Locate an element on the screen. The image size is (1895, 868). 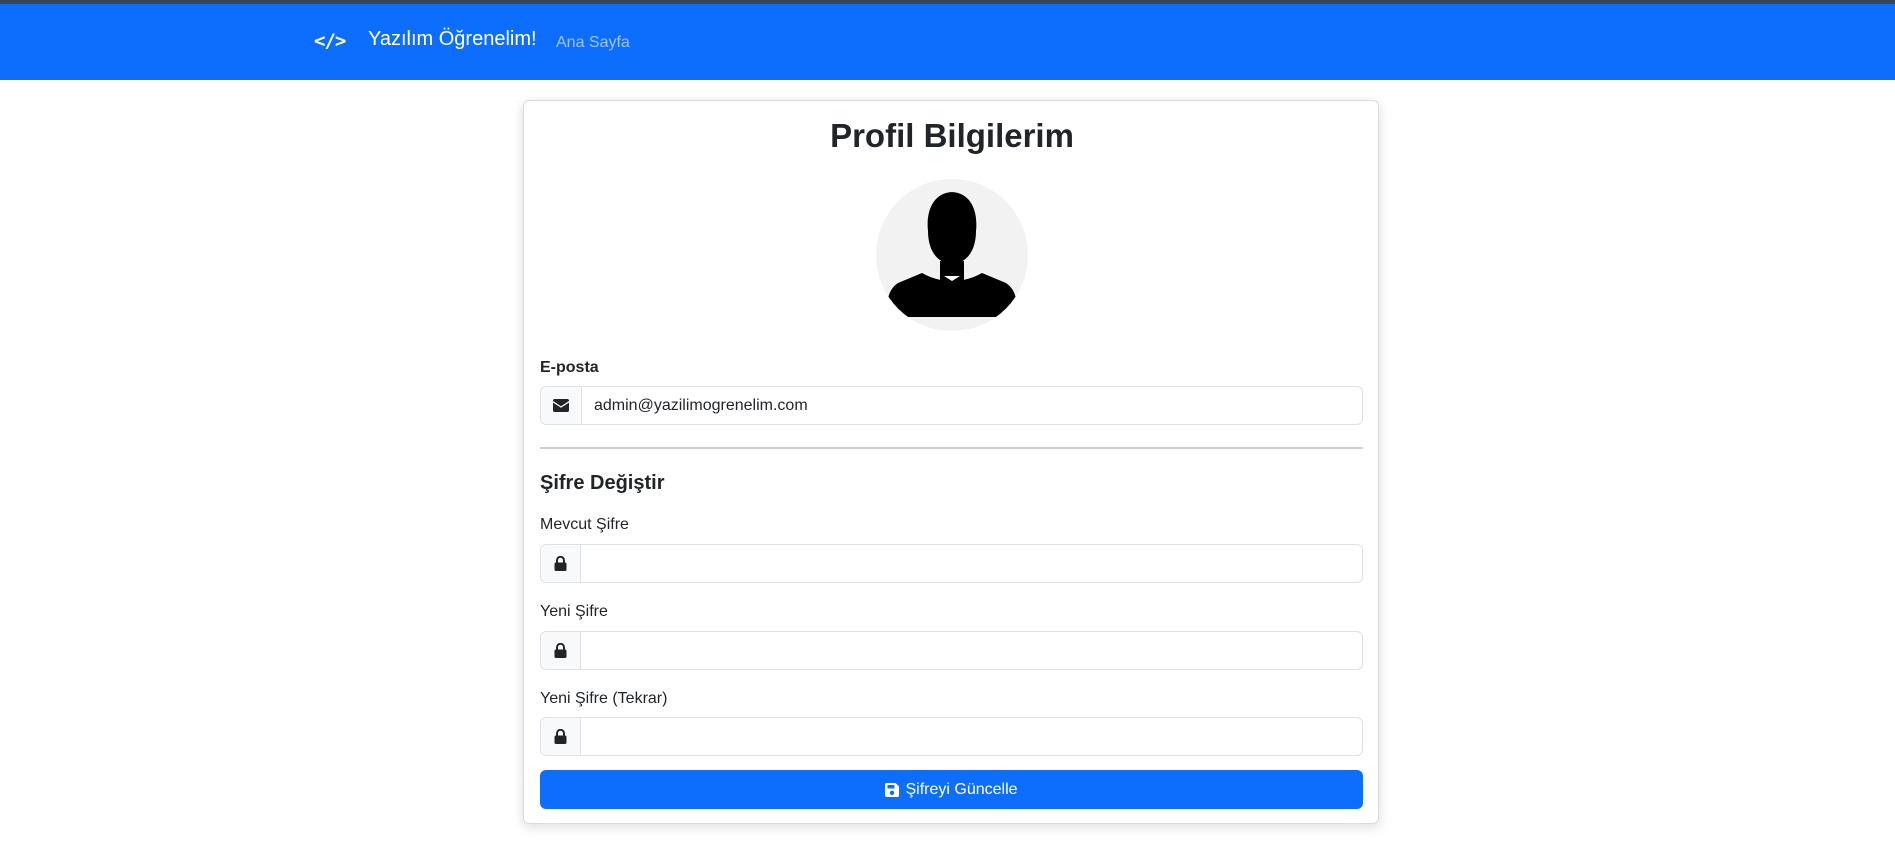
nav-link-home: Ana Sayfa is located at coordinates (593, 43).